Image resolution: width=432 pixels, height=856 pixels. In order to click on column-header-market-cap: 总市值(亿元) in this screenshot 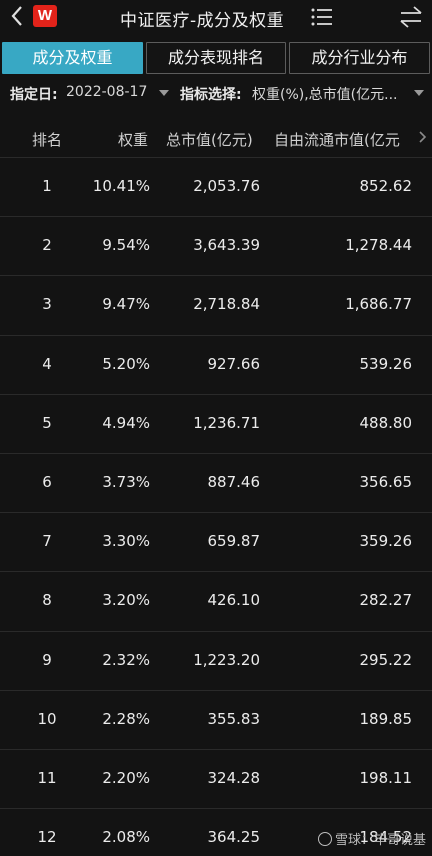, I will do `click(209, 139)`.